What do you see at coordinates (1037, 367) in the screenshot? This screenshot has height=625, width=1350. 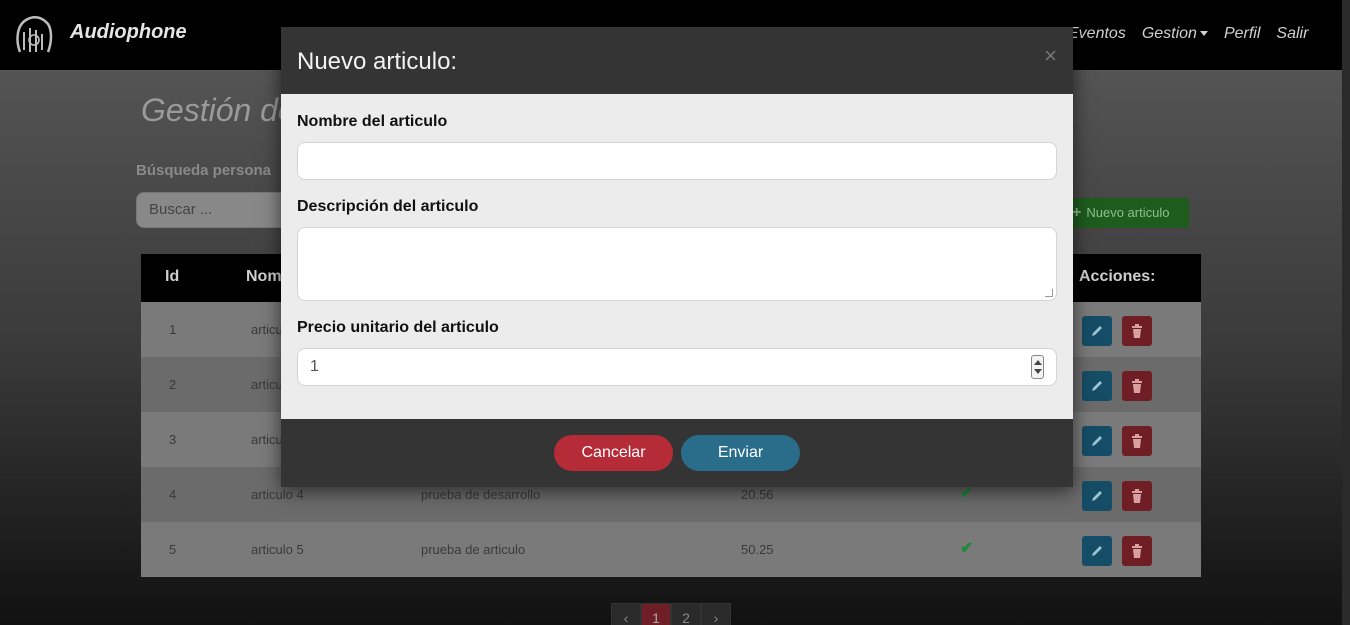 I see `number-spinner-icon` at bounding box center [1037, 367].